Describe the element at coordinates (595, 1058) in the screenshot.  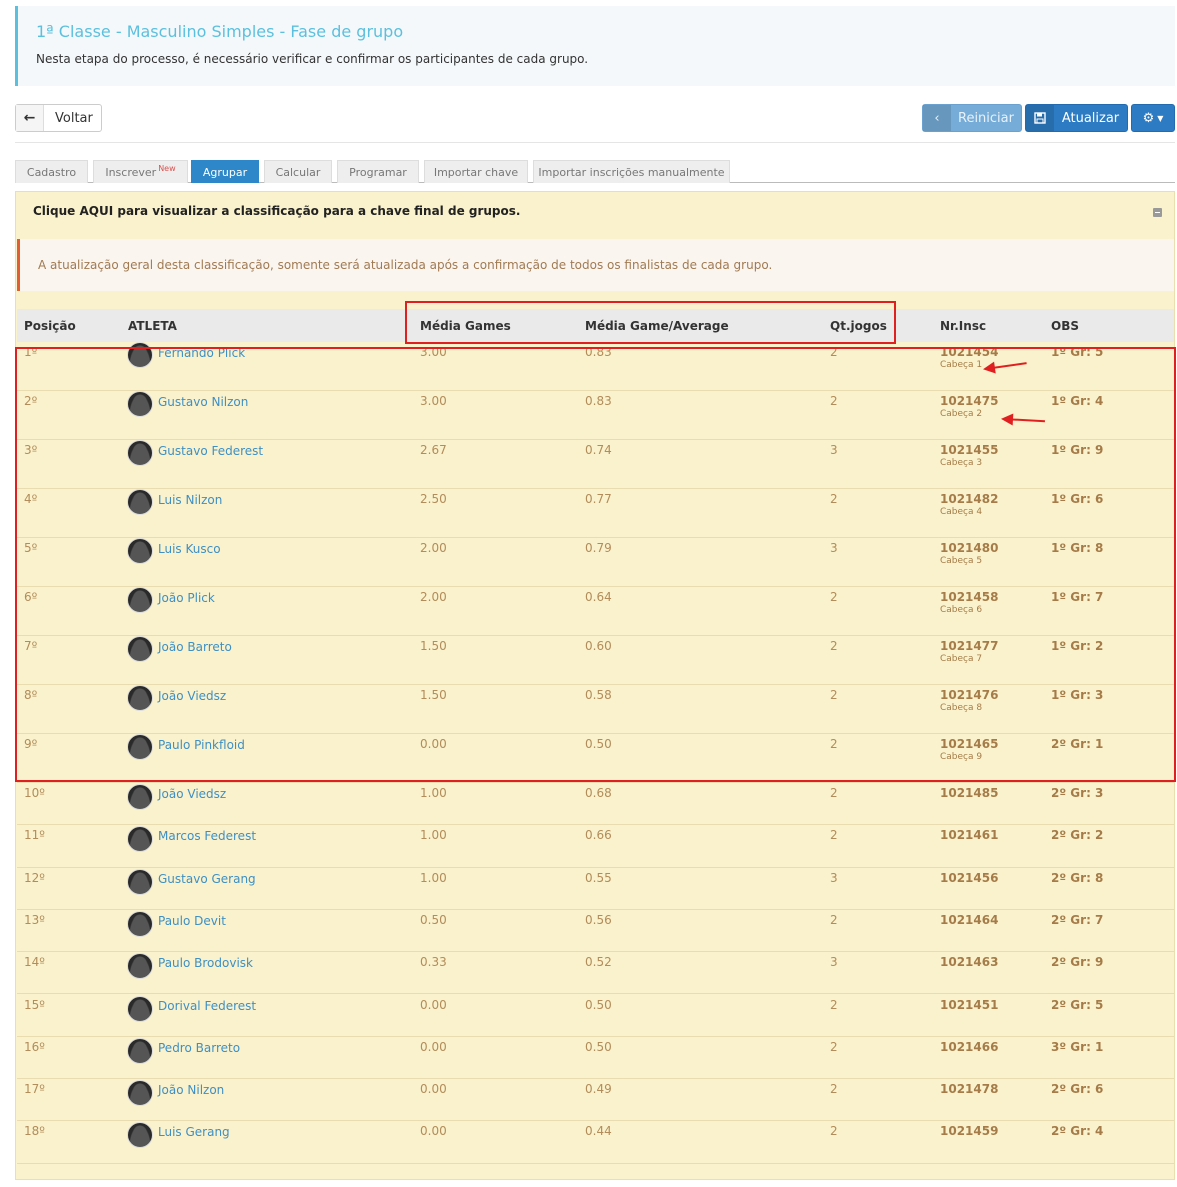
I see `table-row: 16º Pedro Barreto 0.00 0.50 2 1021466 3º Gr: 1` at that location.